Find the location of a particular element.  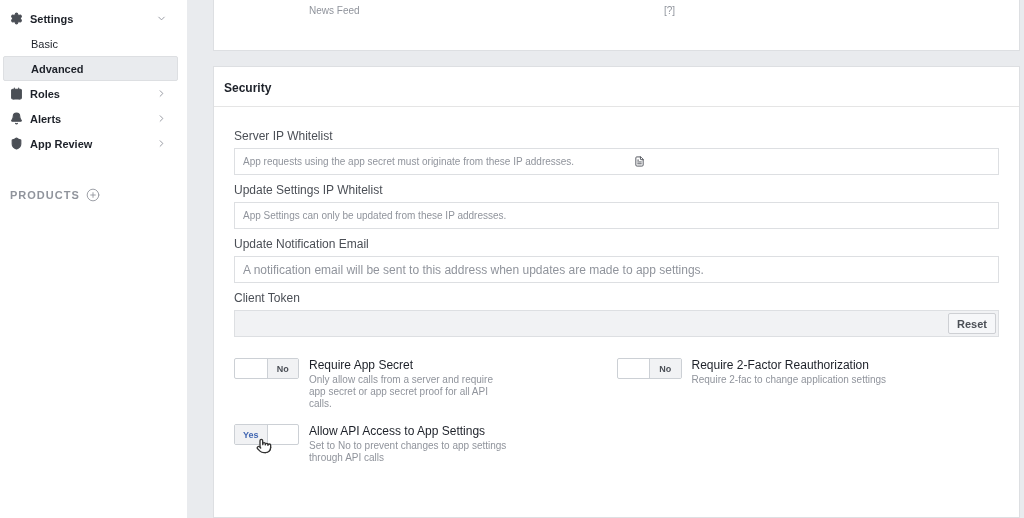

bell-icon is located at coordinates (16, 118).